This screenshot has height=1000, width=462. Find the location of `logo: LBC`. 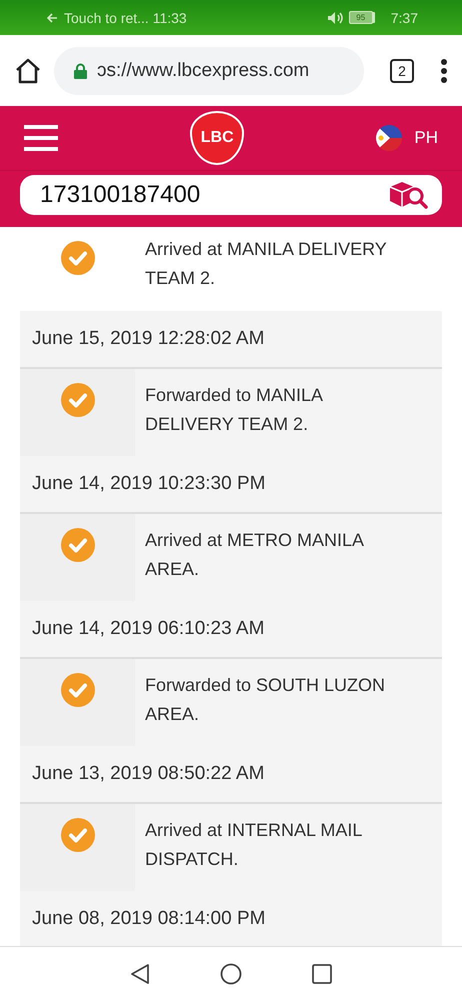

logo: LBC is located at coordinates (217, 138).